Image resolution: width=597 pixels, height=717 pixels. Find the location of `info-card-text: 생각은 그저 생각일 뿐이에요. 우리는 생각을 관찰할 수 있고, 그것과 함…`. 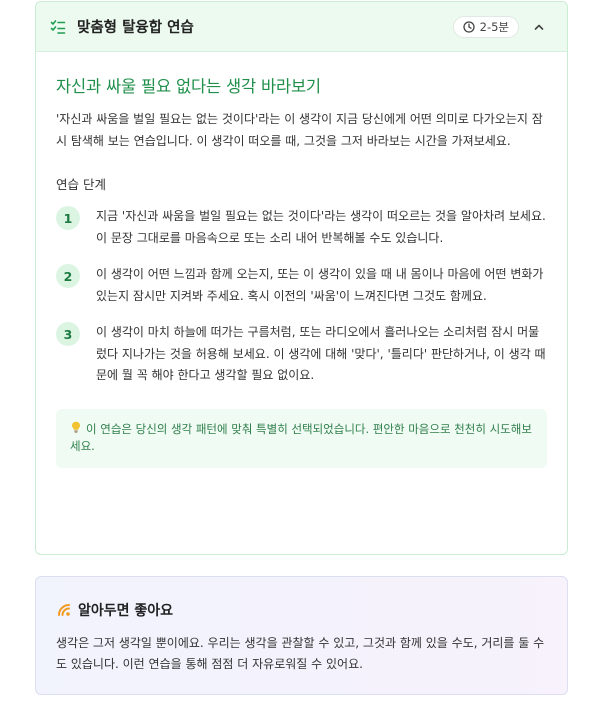

info-card-text: 생각은 그저 생각일 뿐이에요. 우리는 생각을 관찰할 수 있고, 그것과 함… is located at coordinates (300, 653).